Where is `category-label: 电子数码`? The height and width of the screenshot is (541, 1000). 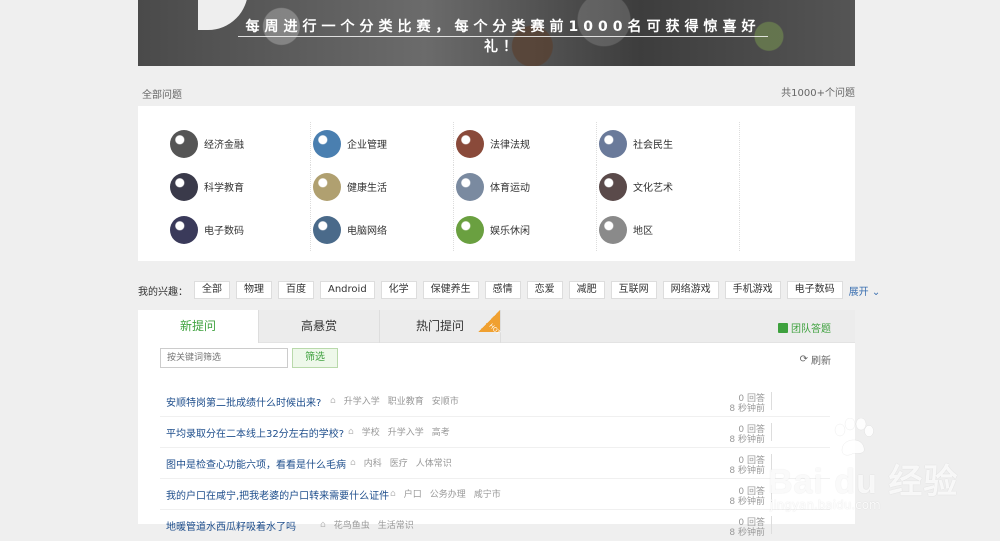
category-label: 电子数码 is located at coordinates (224, 231).